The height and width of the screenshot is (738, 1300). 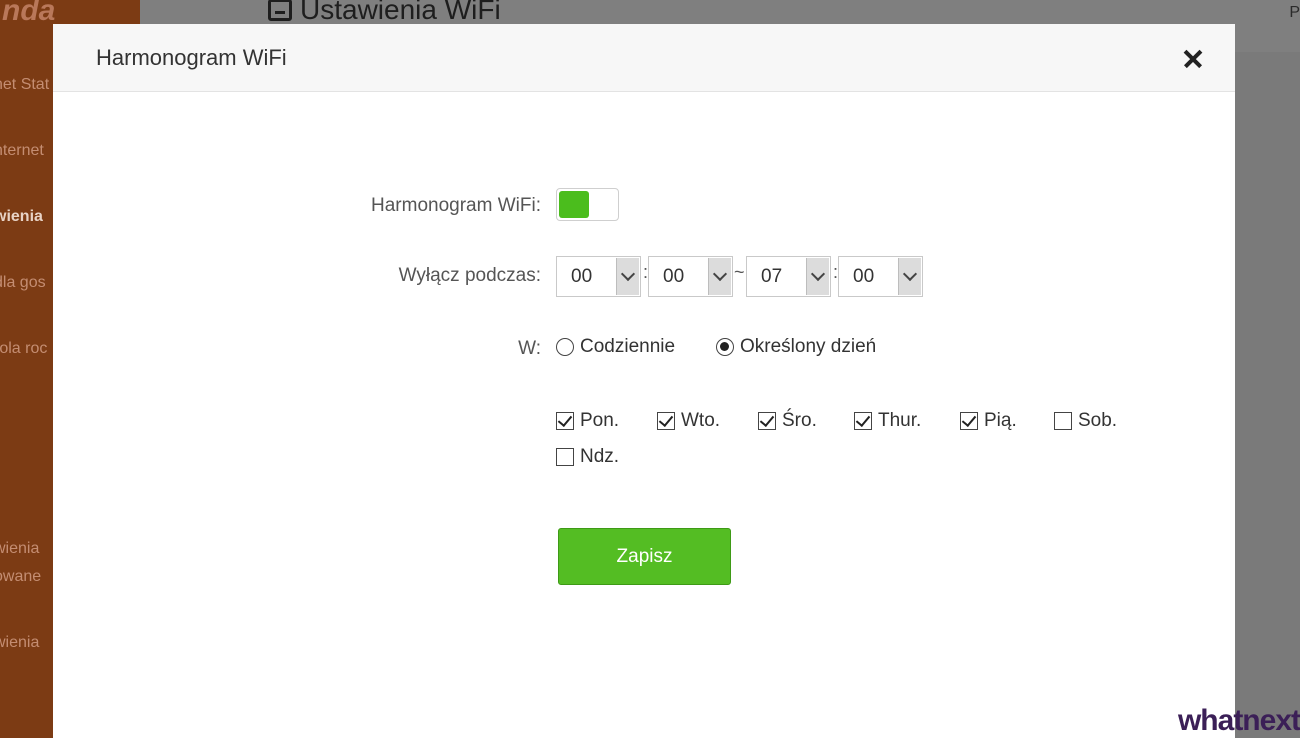 What do you see at coordinates (191, 57) in the screenshot?
I see `dialog-title: Harmonogram WiFi` at bounding box center [191, 57].